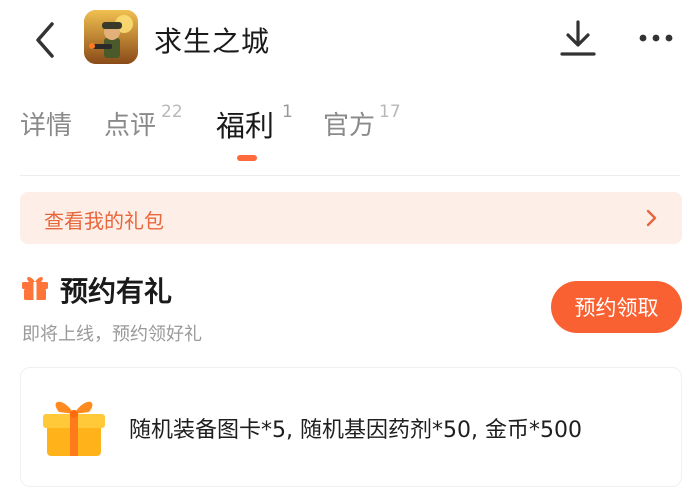  I want to click on chevron-left-icon, so click(46, 40).